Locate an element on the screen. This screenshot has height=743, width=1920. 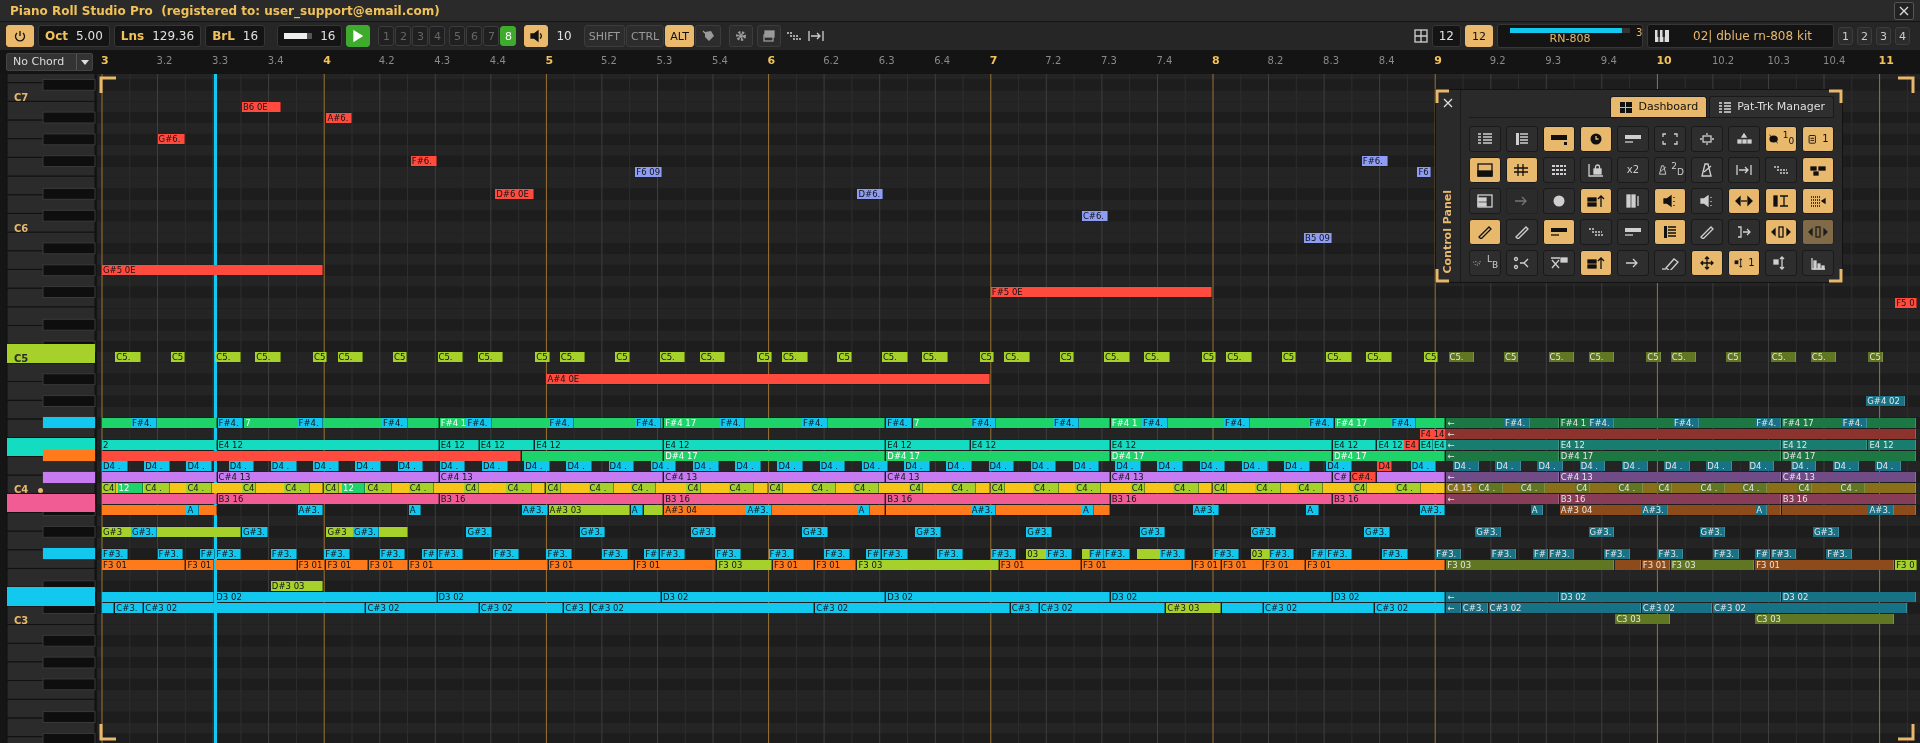
note-block: E4 12 is located at coordinates (1670, 444).